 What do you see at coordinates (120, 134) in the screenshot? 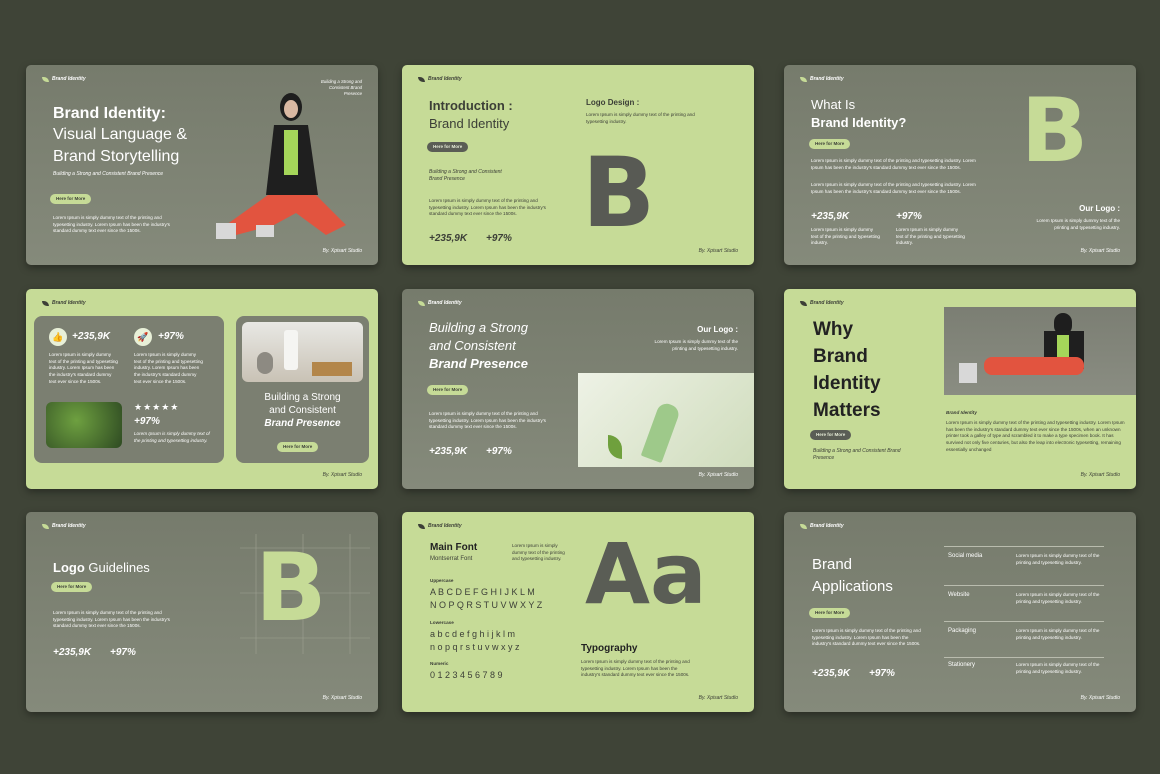
I see `slide-title-line2: Visual Language &` at bounding box center [120, 134].